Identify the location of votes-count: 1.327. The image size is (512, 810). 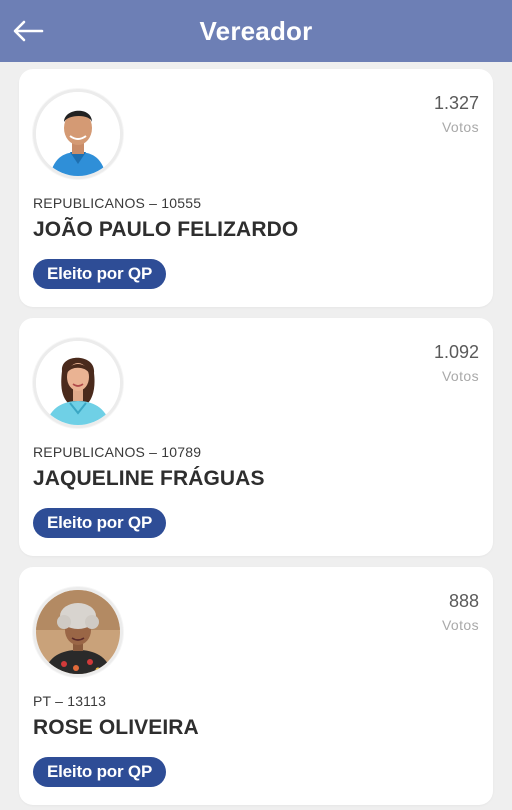
(456, 103).